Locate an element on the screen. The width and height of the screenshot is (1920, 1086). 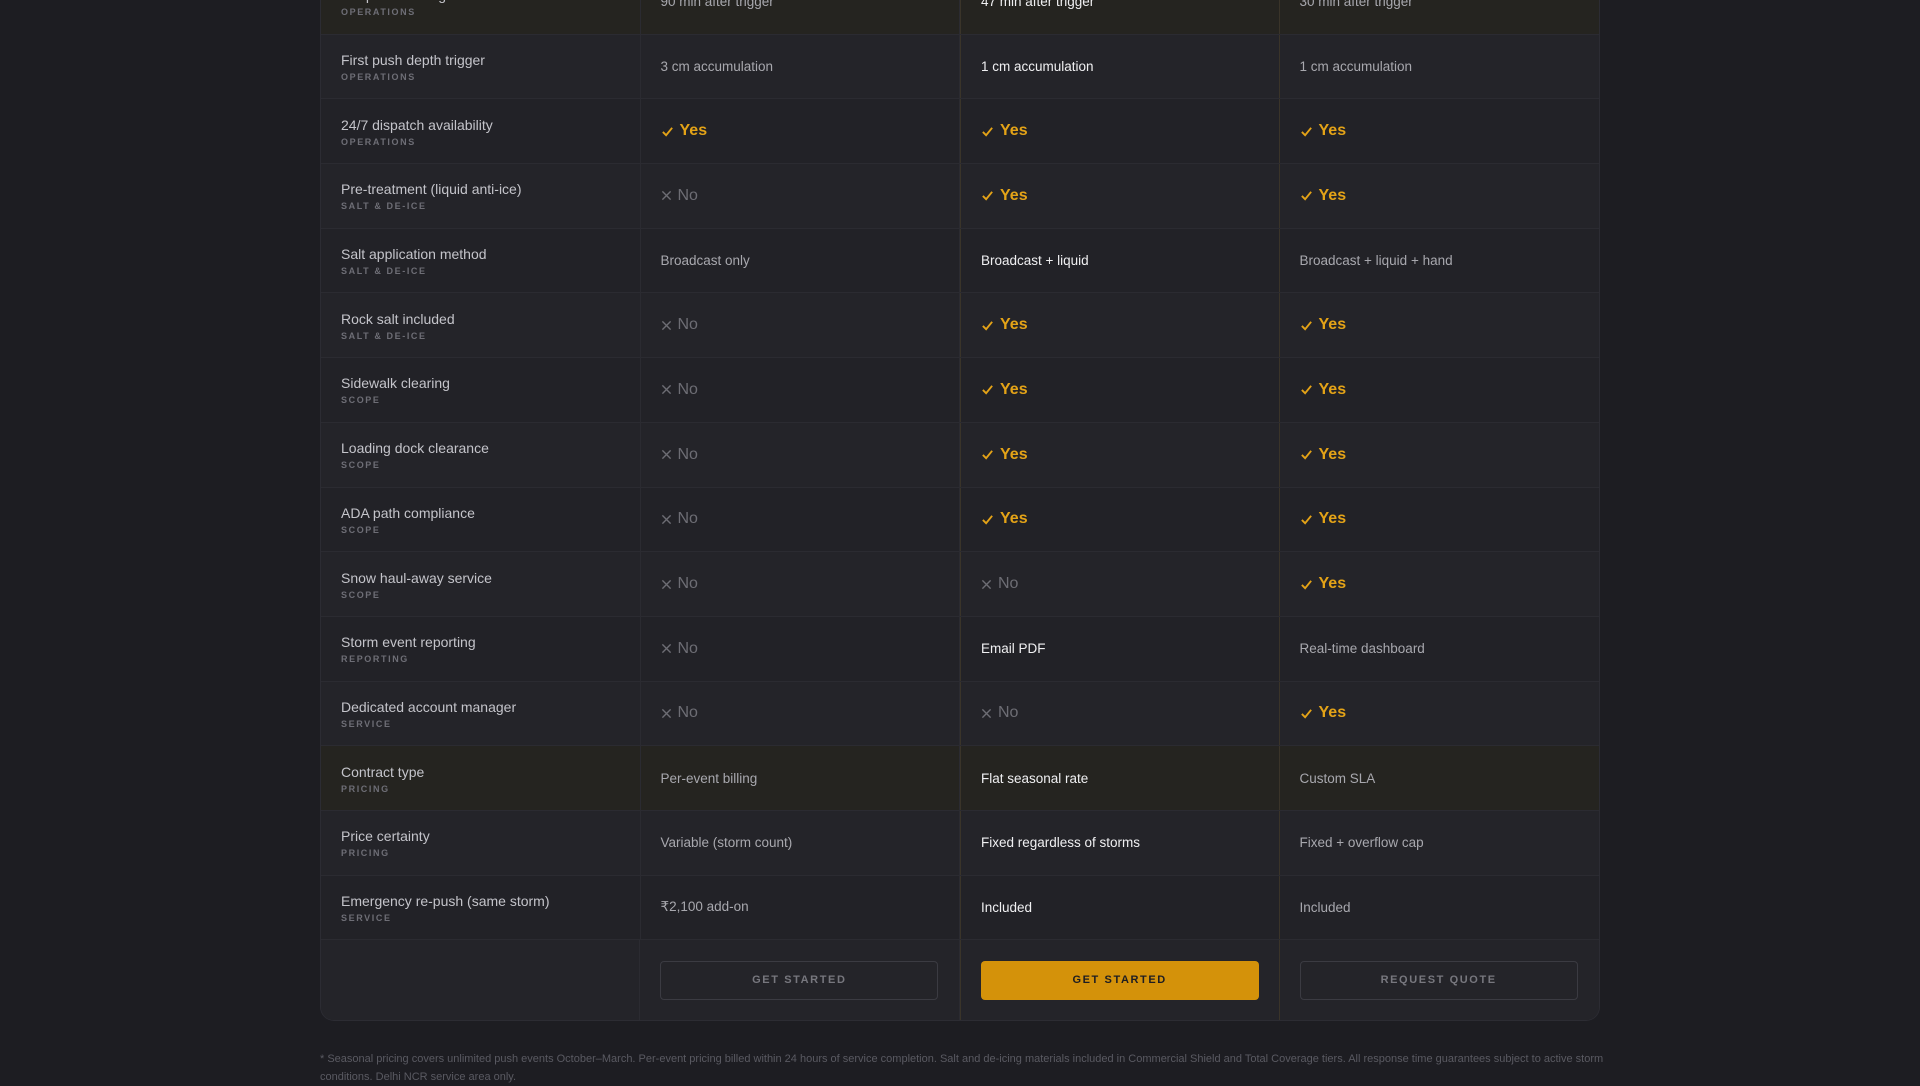
value-text: 3 cm accumulation is located at coordinates (717, 67).